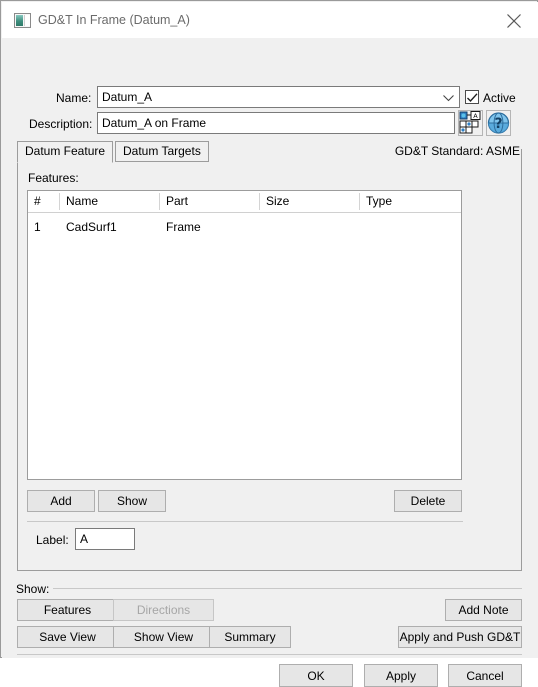 The width and height of the screenshot is (538, 687). I want to click on features-section-label: Features:, so click(53, 178).